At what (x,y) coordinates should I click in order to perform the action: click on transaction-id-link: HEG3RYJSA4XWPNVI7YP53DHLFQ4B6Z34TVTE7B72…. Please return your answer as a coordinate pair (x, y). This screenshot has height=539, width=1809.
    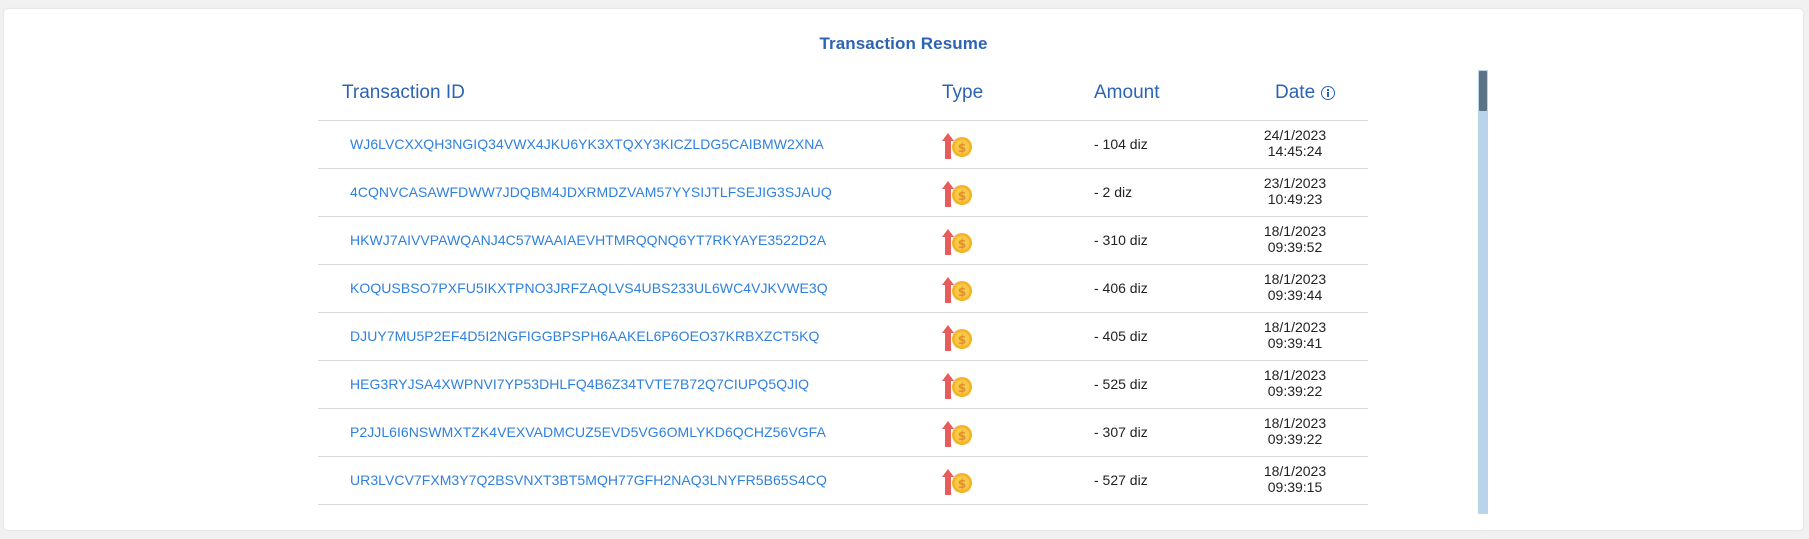
    Looking at the image, I should click on (579, 384).